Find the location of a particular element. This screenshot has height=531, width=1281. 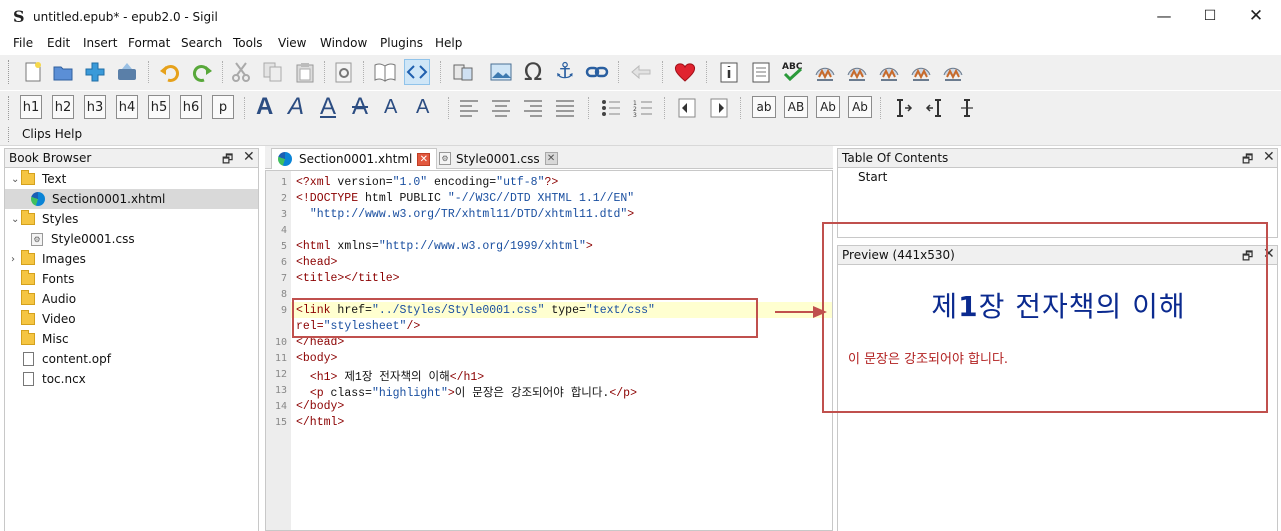

tab-section0001: Section0001.xhtml ✕ is located at coordinates (354, 158).